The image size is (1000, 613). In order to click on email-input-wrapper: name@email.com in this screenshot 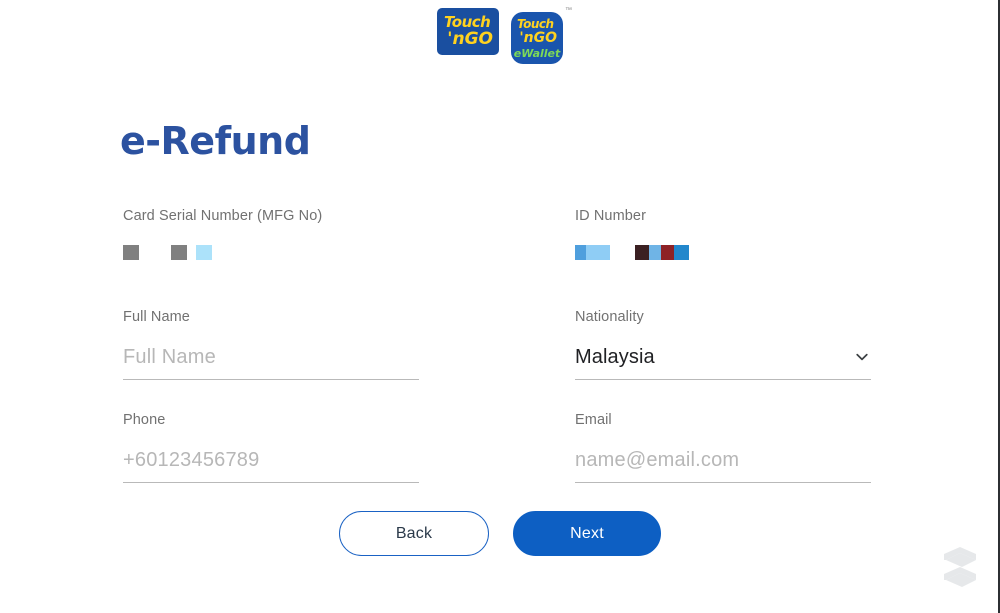, I will do `click(723, 460)`.